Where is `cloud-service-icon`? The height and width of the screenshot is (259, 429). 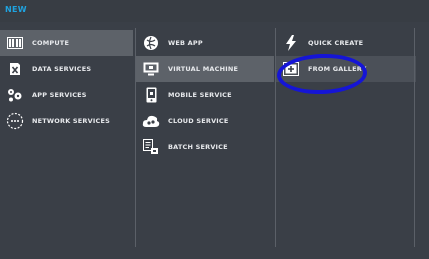
cloud-service-icon is located at coordinates (151, 121).